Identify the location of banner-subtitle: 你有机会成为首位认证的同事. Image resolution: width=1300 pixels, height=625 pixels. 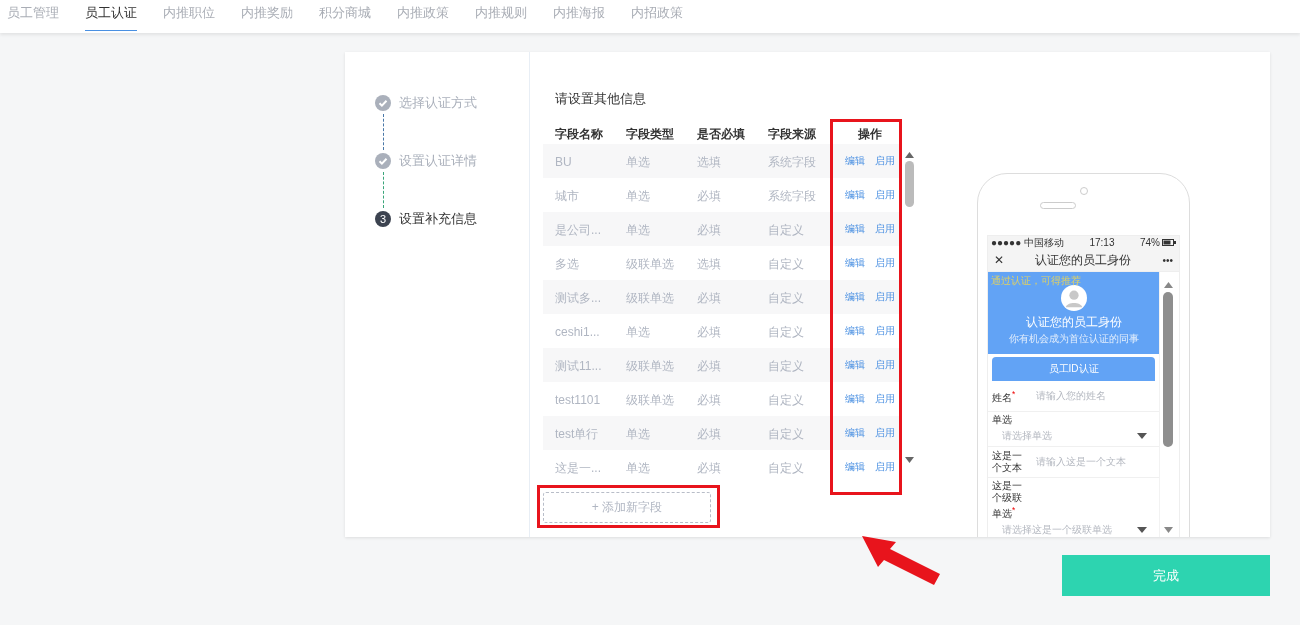
(1073, 339).